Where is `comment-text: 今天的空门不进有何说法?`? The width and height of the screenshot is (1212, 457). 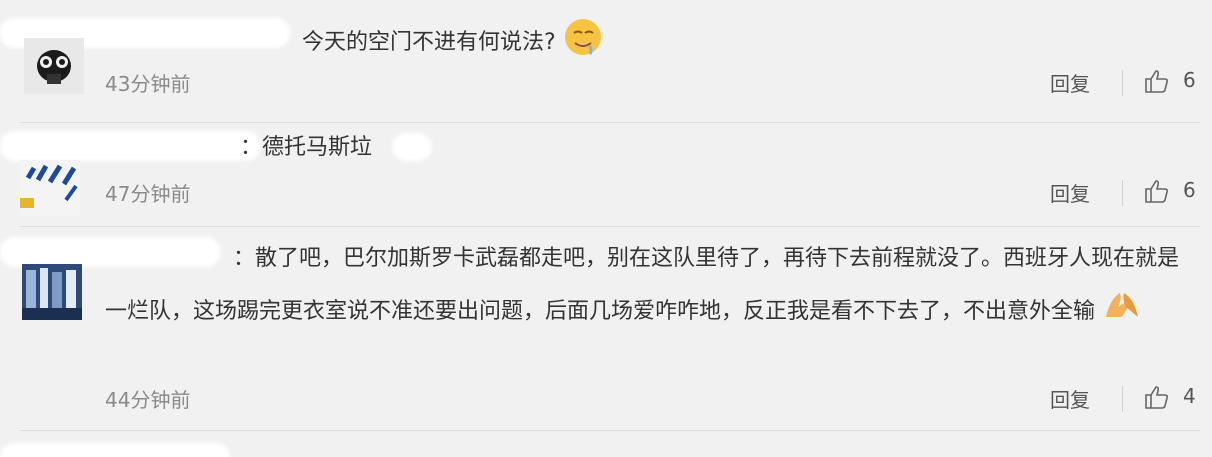
comment-text: 今天的空门不进有何说法? is located at coordinates (452, 43).